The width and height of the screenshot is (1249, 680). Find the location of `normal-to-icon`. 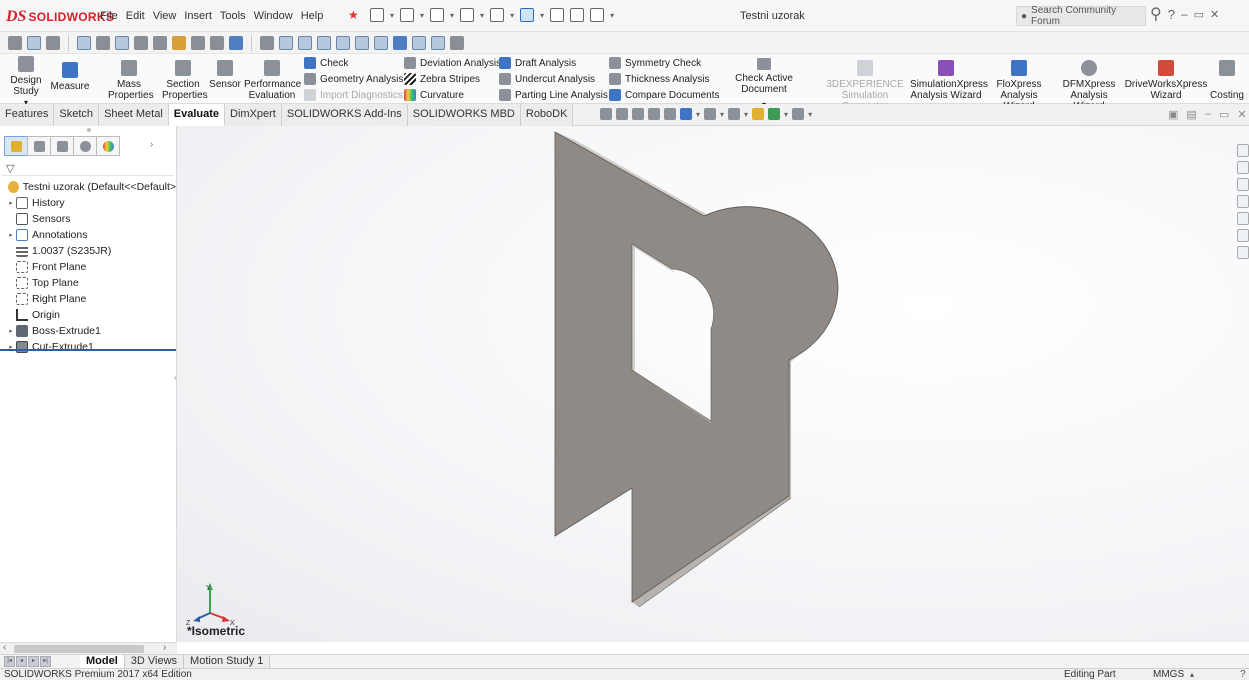

normal-to-icon is located at coordinates (267, 42).